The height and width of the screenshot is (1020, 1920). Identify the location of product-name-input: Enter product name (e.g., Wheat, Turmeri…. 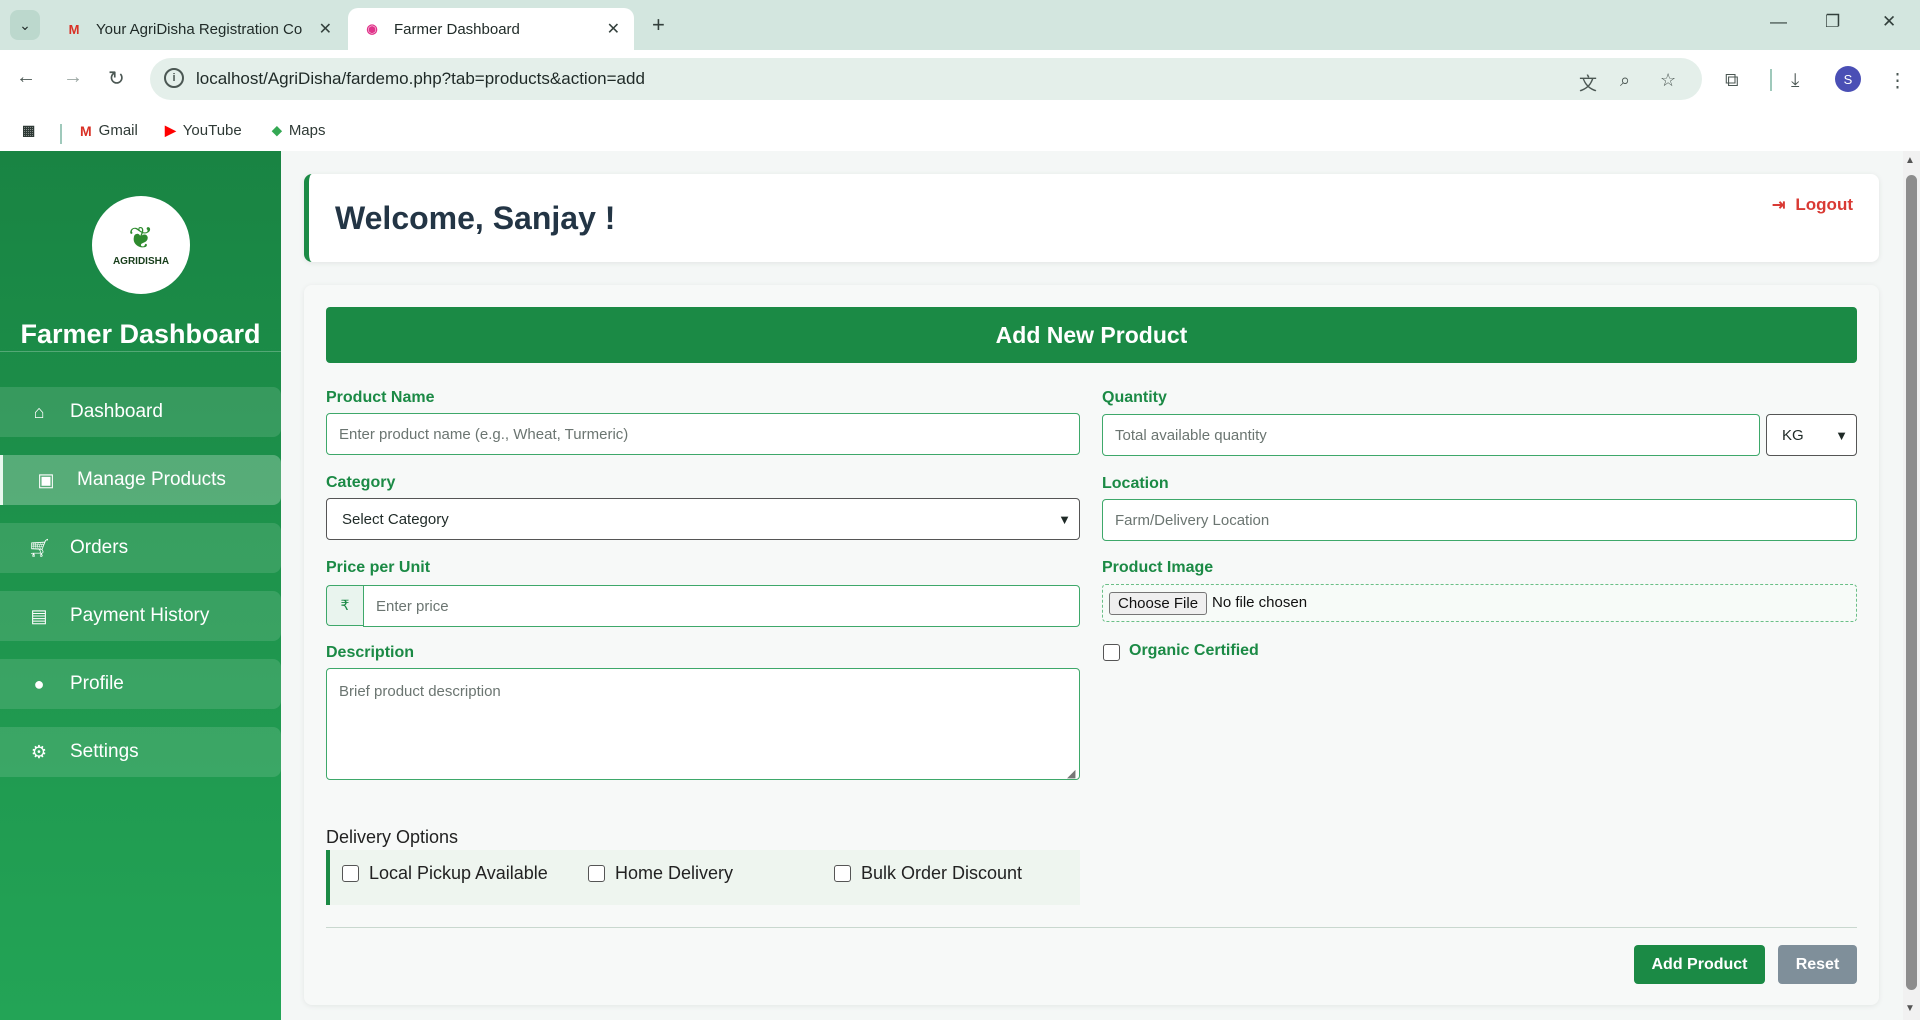
(703, 434).